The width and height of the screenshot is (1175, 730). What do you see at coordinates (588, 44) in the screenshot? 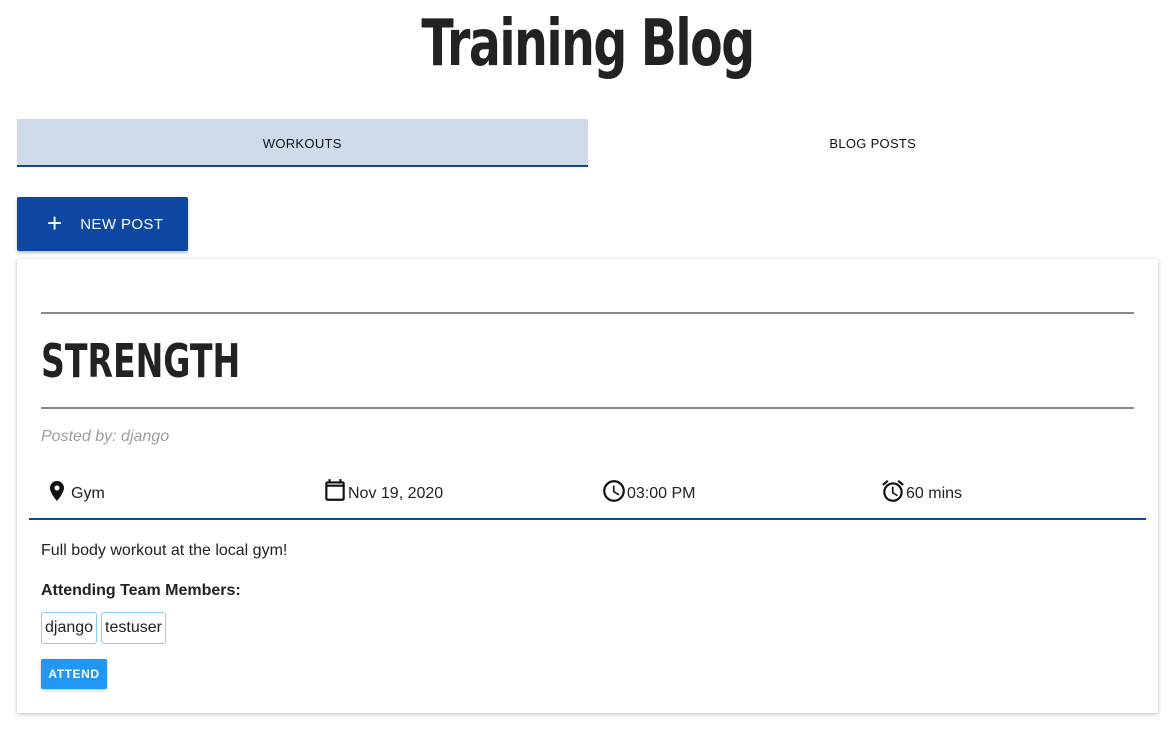
I see `site-title: Training Blog` at bounding box center [588, 44].